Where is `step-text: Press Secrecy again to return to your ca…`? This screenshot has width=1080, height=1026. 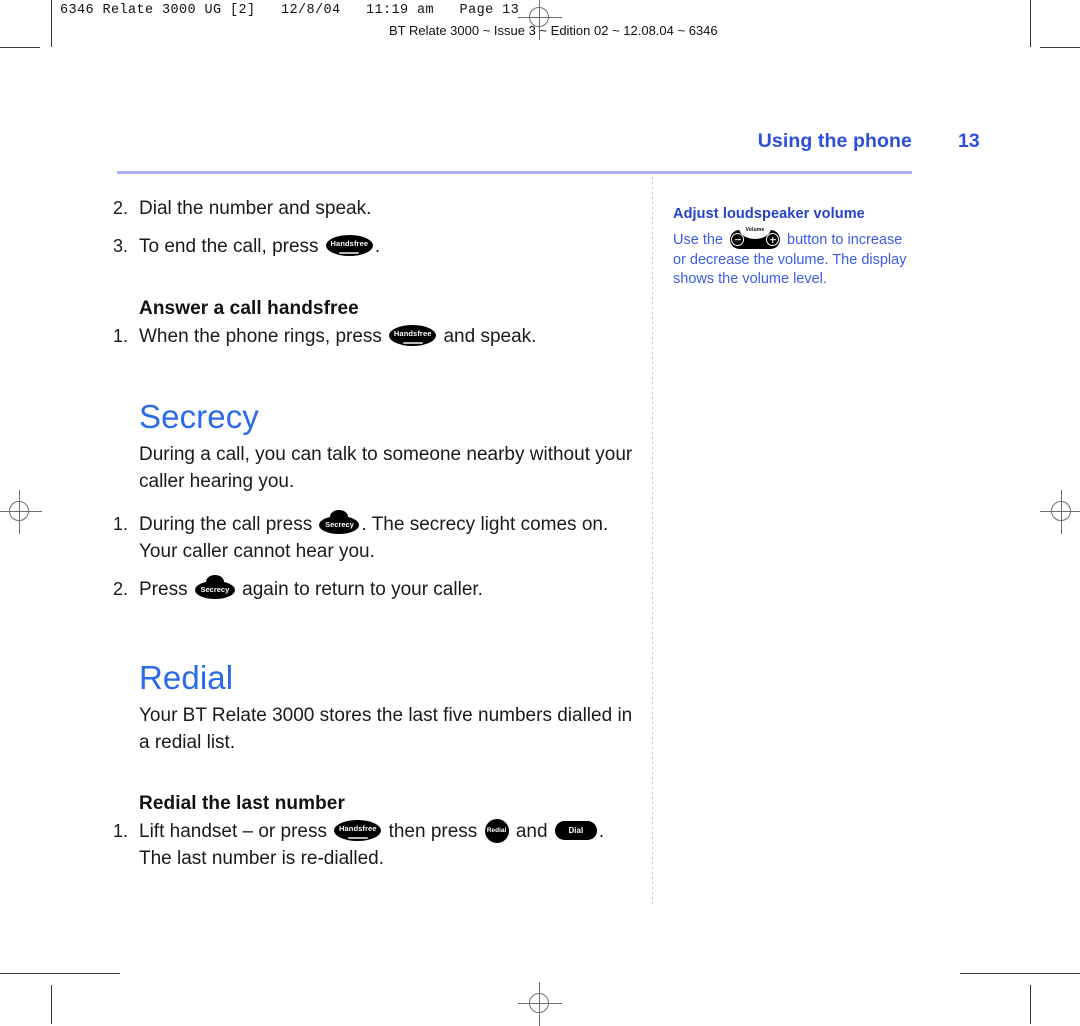
step-text: Press Secrecy again to return to your ca… is located at coordinates (388, 589).